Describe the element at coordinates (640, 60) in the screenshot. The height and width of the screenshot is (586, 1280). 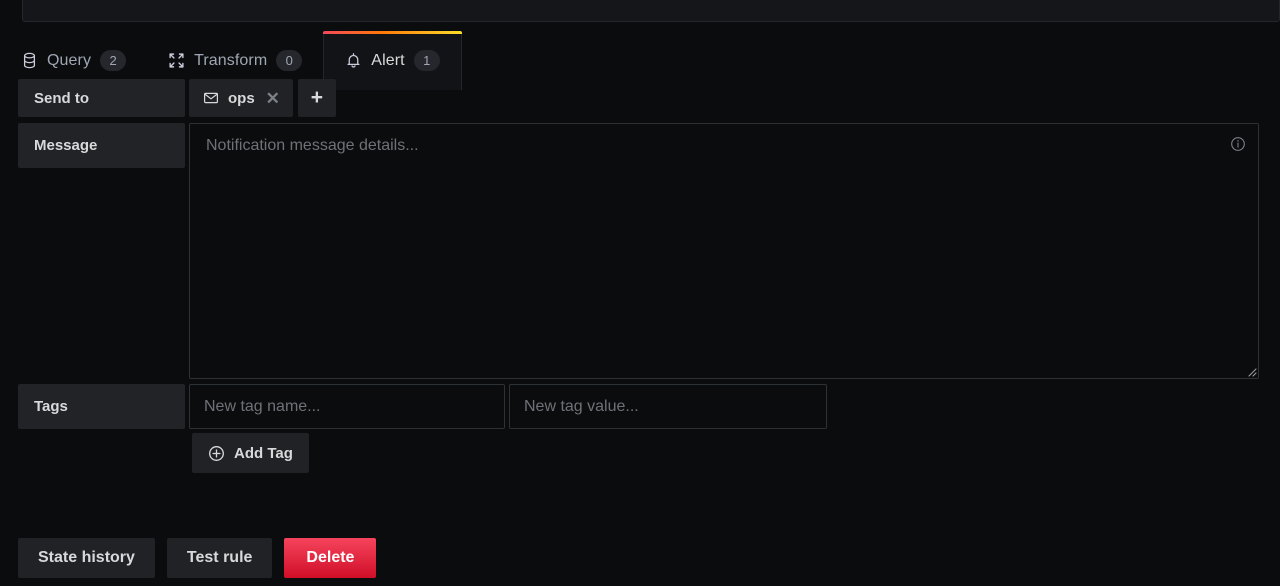
I see `panel-editor-tabs: Query 2 Transform 0 Alert 1` at that location.